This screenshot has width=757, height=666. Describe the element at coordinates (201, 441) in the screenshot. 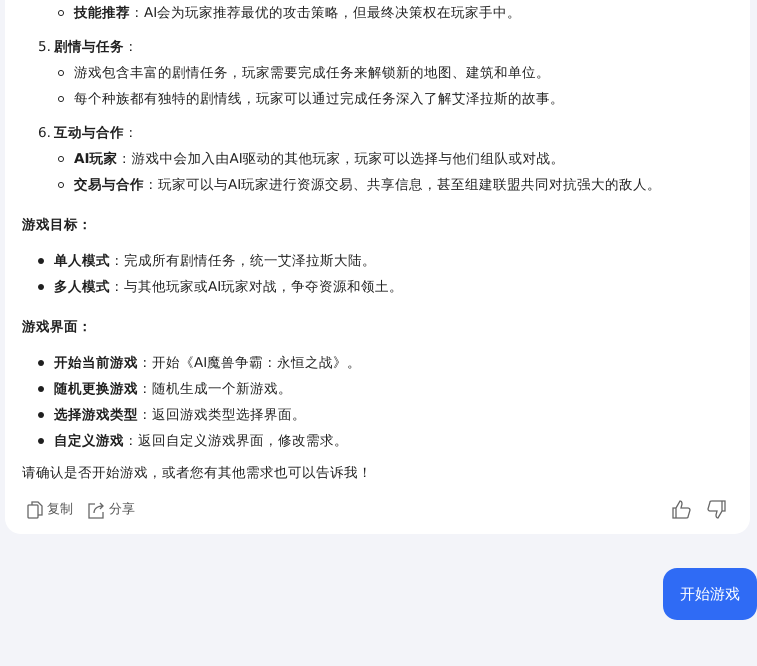

I see `list-item-text: 自定义游戏：返回自定义游戏界面，修改需求。` at that location.